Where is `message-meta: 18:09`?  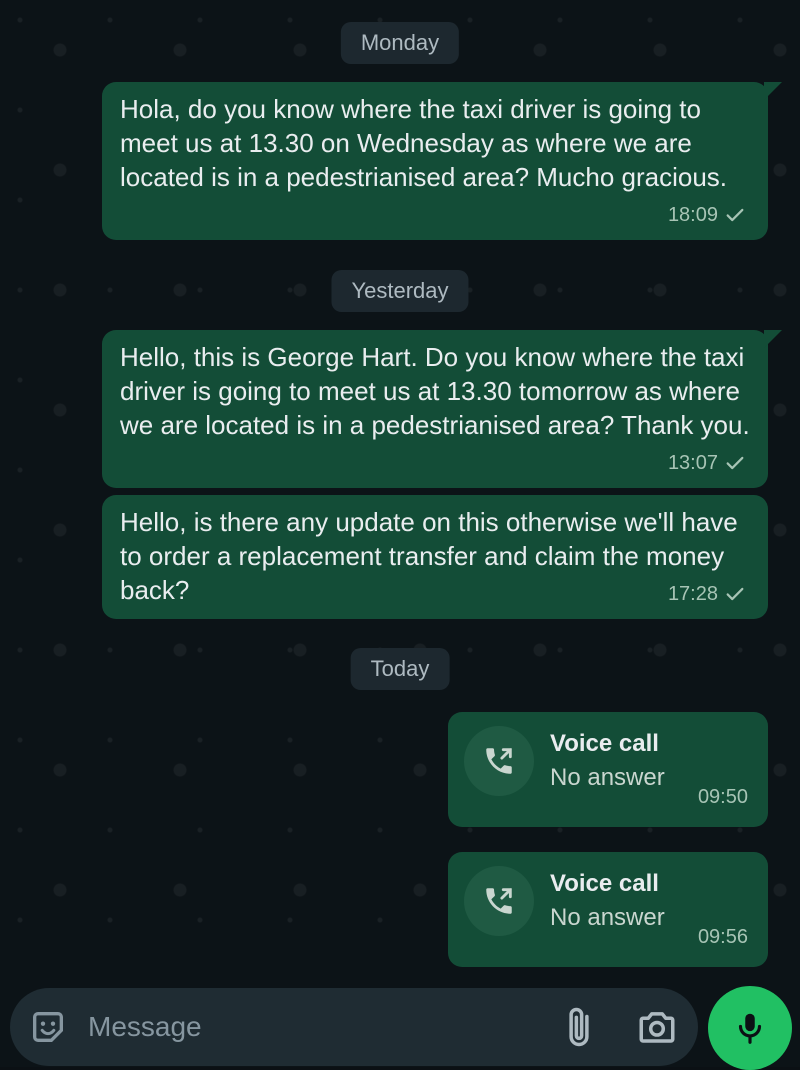 message-meta: 18:09 is located at coordinates (707, 215).